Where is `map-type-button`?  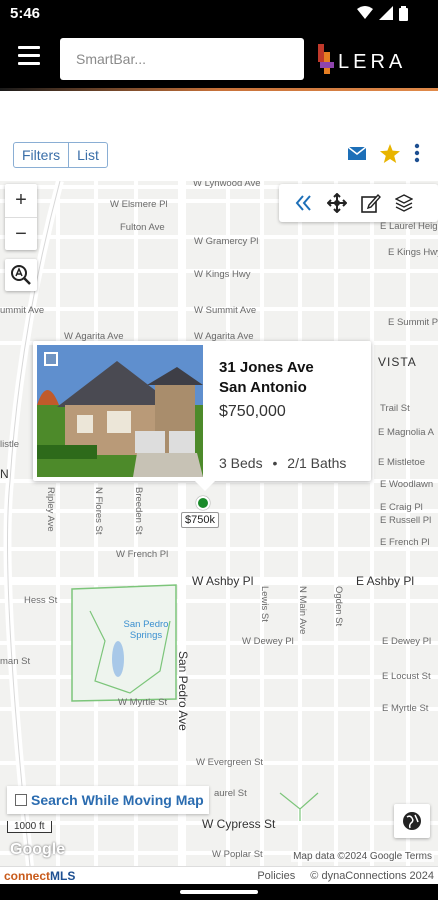
map-type-button is located at coordinates (412, 821).